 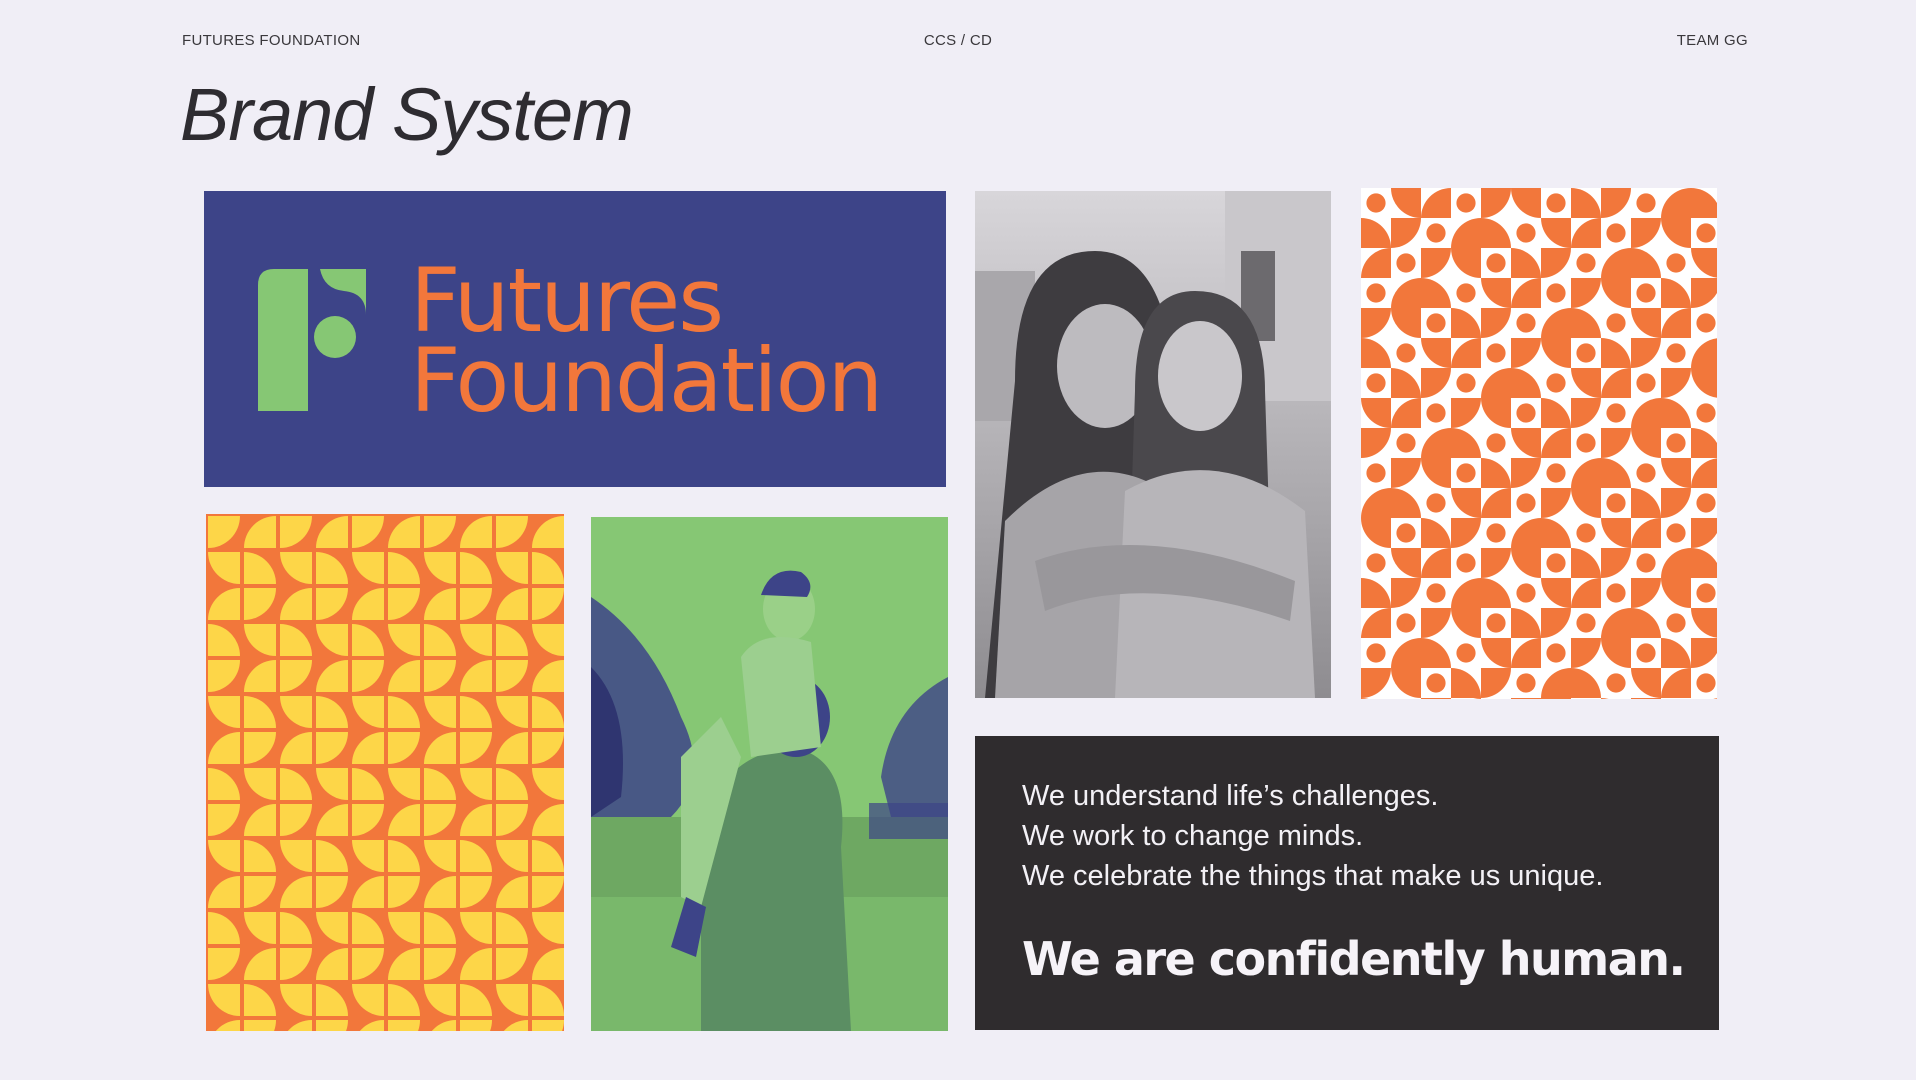 What do you see at coordinates (1230, 796) in the screenshot?
I see `tagline-line-1: We understand life’s challenges.` at bounding box center [1230, 796].